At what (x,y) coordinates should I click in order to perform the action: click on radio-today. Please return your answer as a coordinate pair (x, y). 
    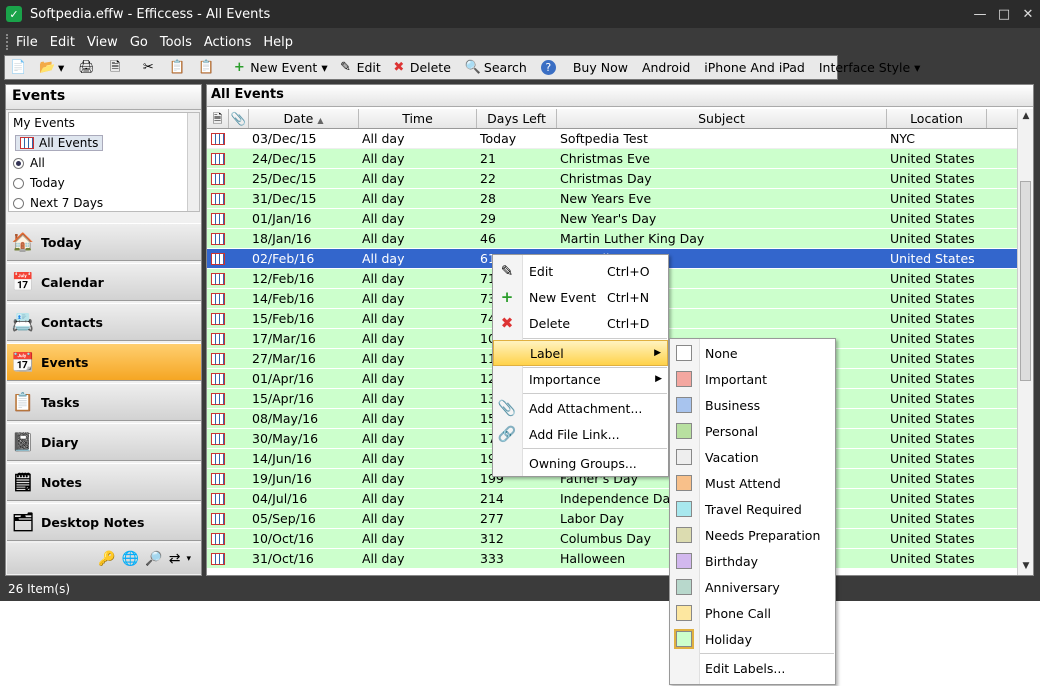
    Looking at the image, I should click on (18, 183).